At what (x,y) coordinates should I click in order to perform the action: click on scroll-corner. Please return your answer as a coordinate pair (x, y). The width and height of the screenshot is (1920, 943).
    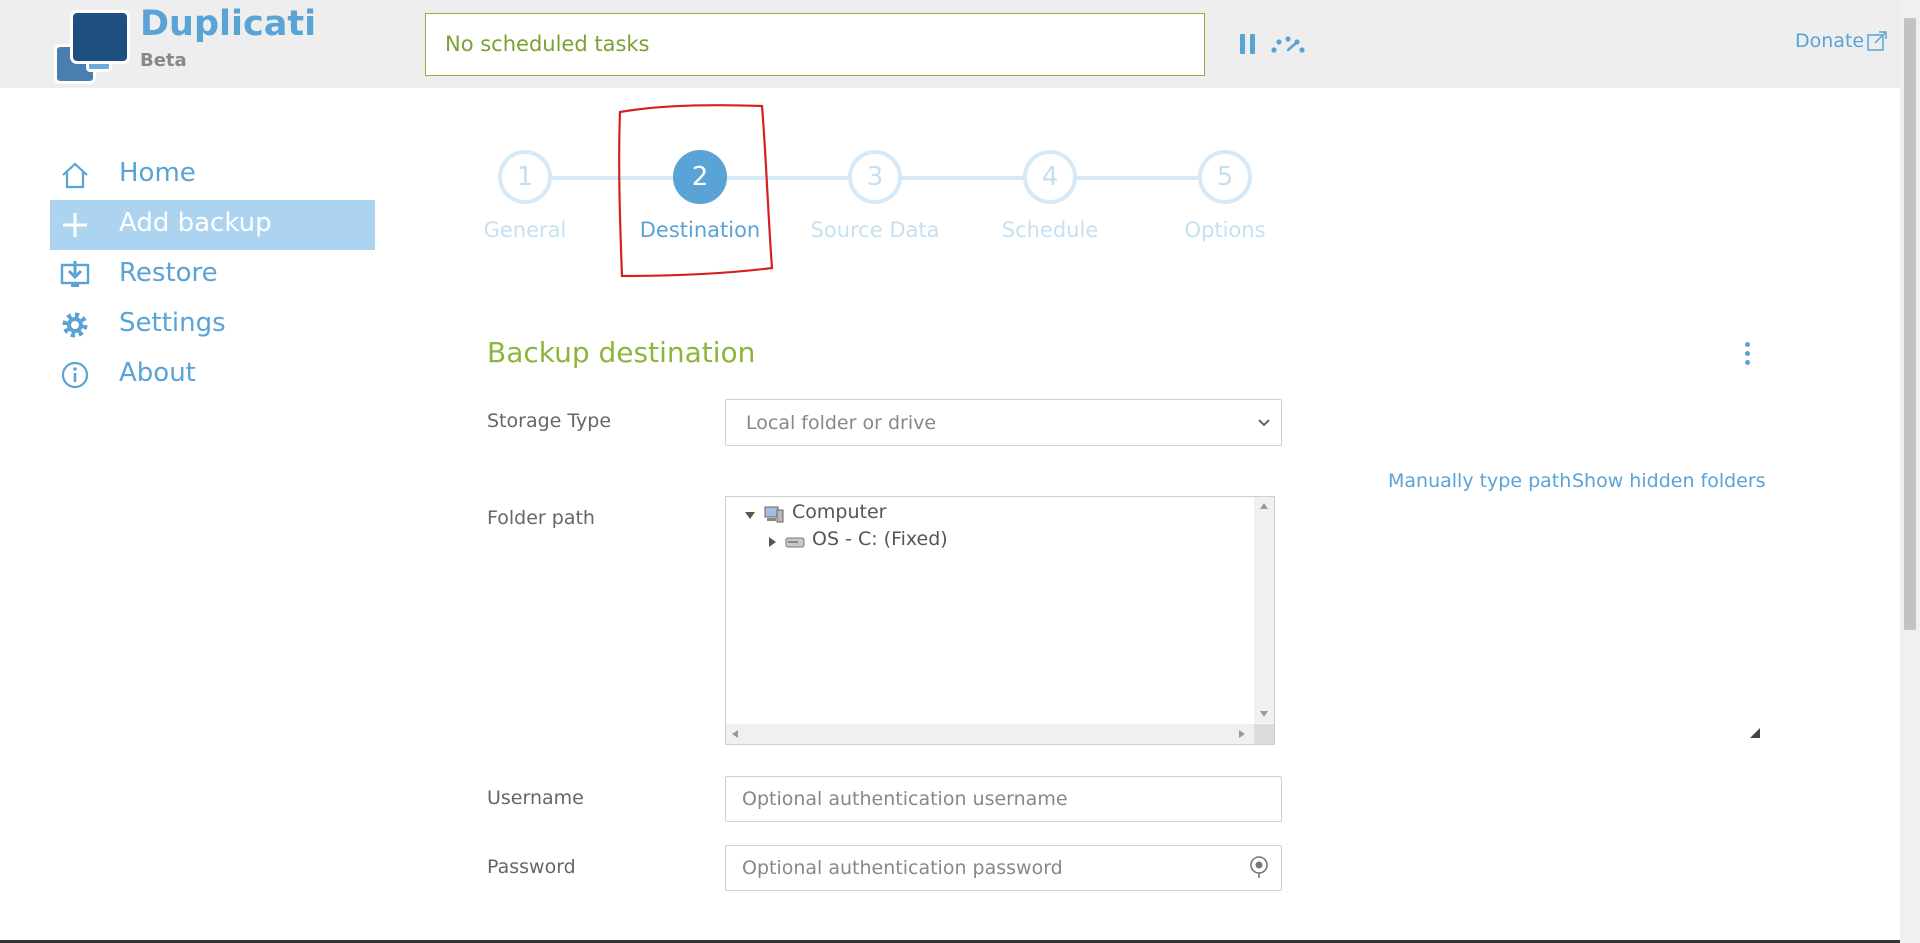
    Looking at the image, I should click on (1264, 734).